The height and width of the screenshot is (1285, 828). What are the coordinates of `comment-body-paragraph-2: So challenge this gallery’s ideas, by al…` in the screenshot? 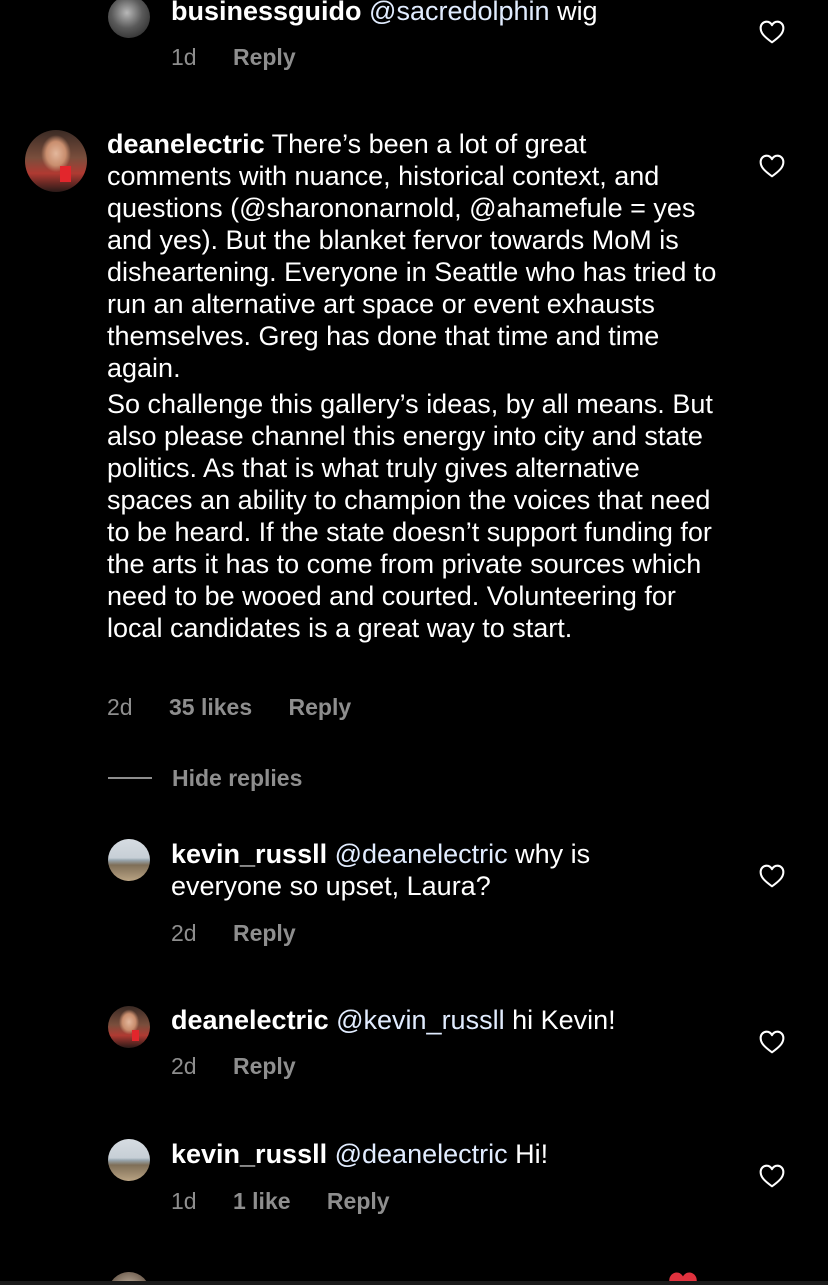 It's located at (410, 516).